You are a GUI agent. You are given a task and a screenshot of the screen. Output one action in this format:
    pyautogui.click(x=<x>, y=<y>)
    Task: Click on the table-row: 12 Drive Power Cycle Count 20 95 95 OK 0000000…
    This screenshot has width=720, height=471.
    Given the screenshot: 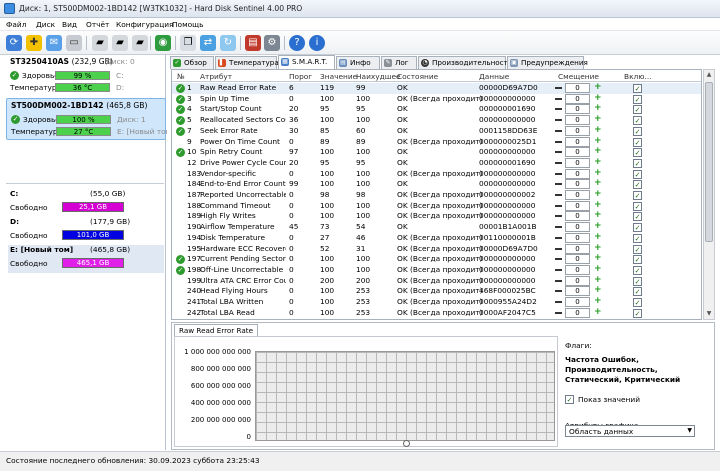 What is the action you would take?
    pyautogui.click(x=436, y=163)
    